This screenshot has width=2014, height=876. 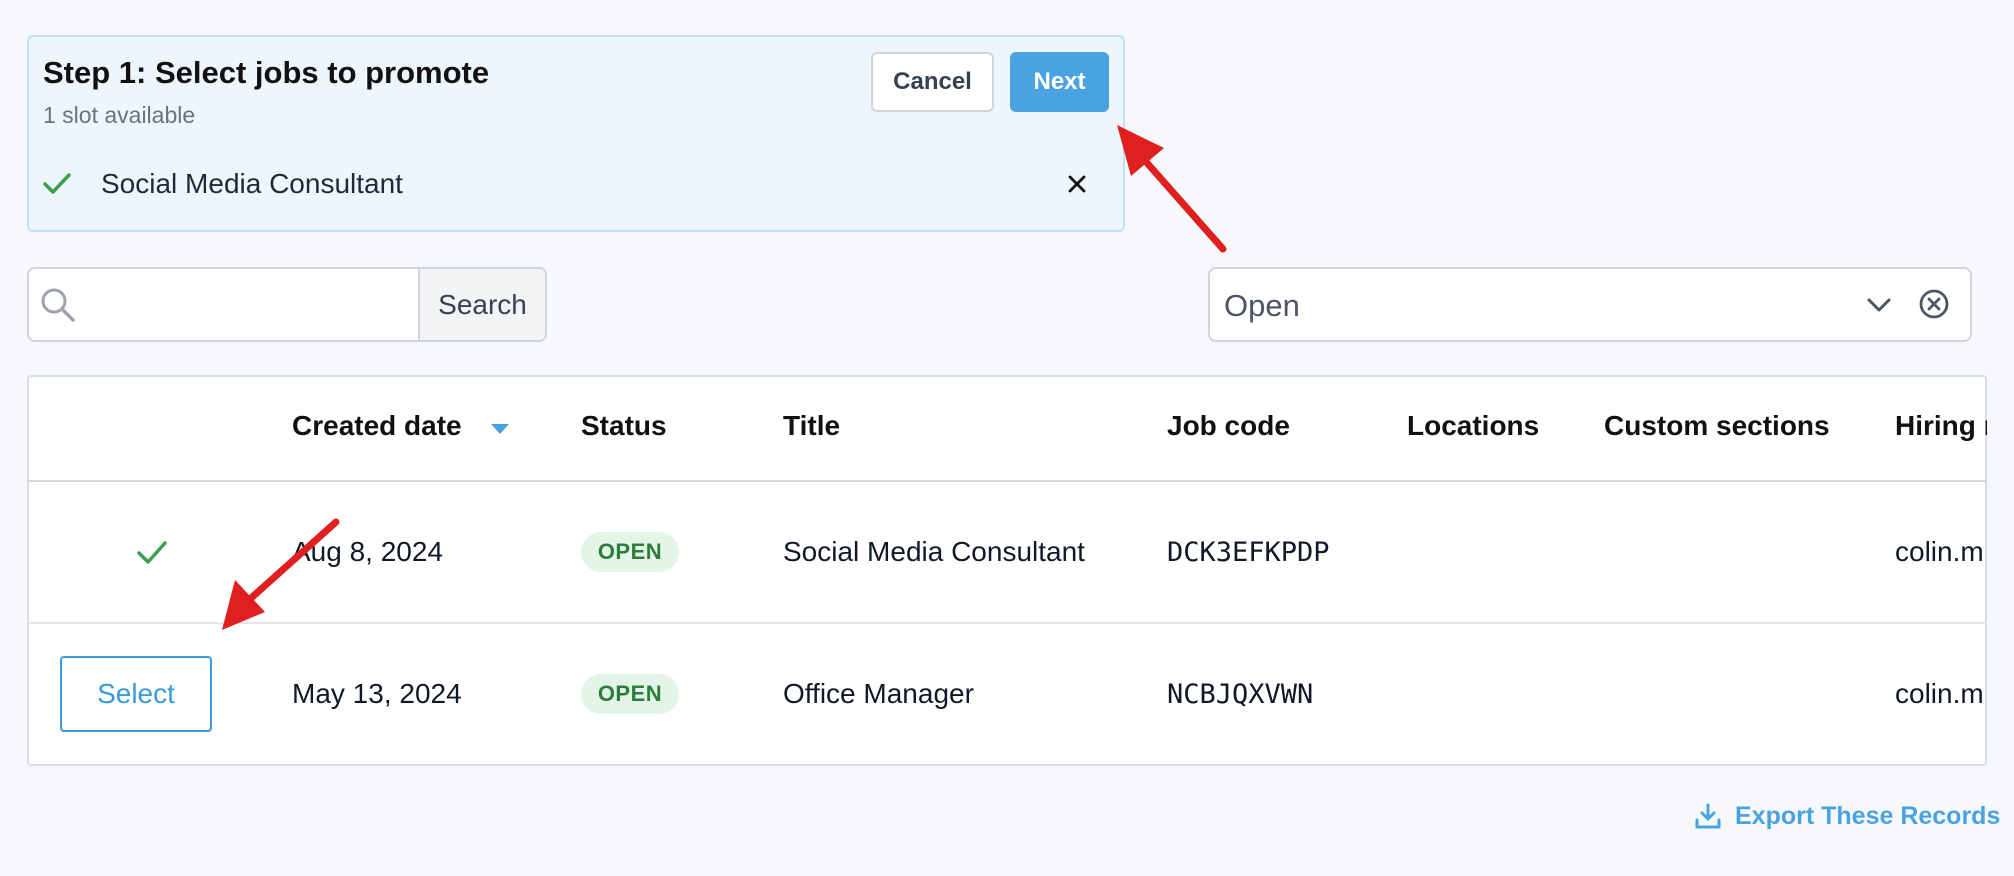 I want to click on arrow-to-next-button, so click(x=1172, y=189).